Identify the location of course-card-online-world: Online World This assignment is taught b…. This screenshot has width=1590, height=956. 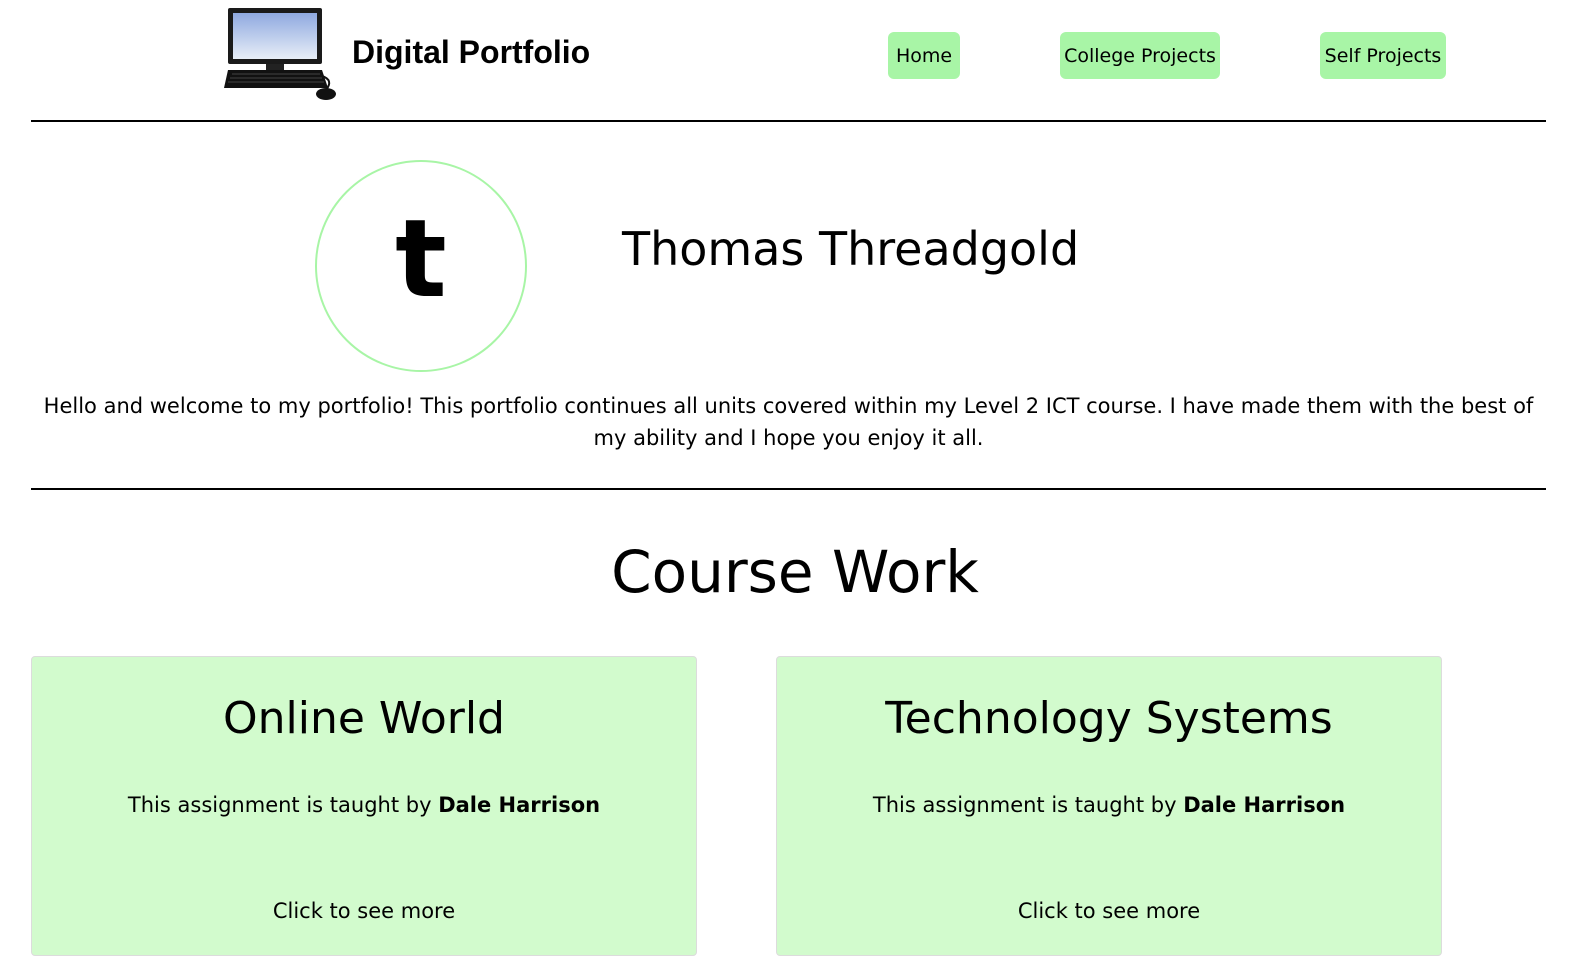
(364, 806).